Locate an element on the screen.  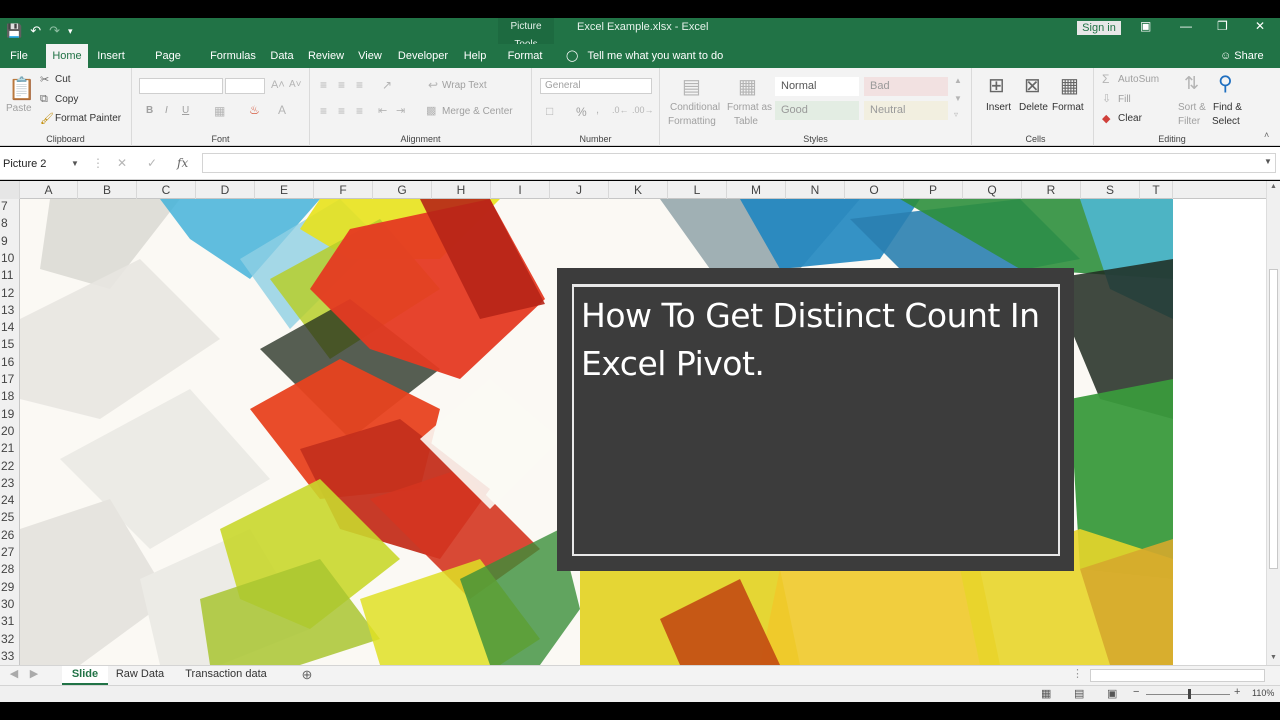
zoom-level: 110% is located at coordinates (1263, 693).